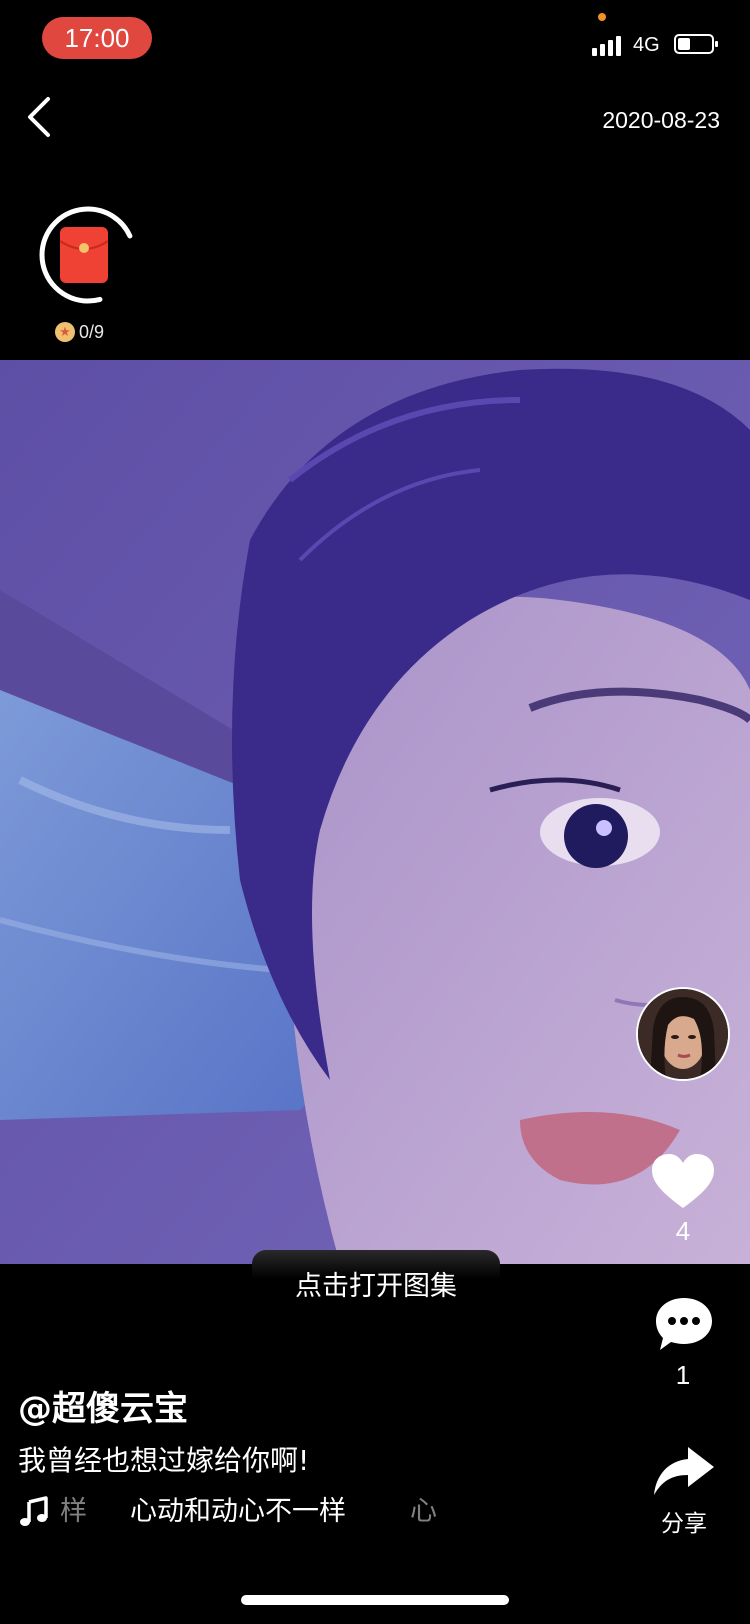 The image size is (750, 1624). I want to click on author-avatar, so click(683, 1034).